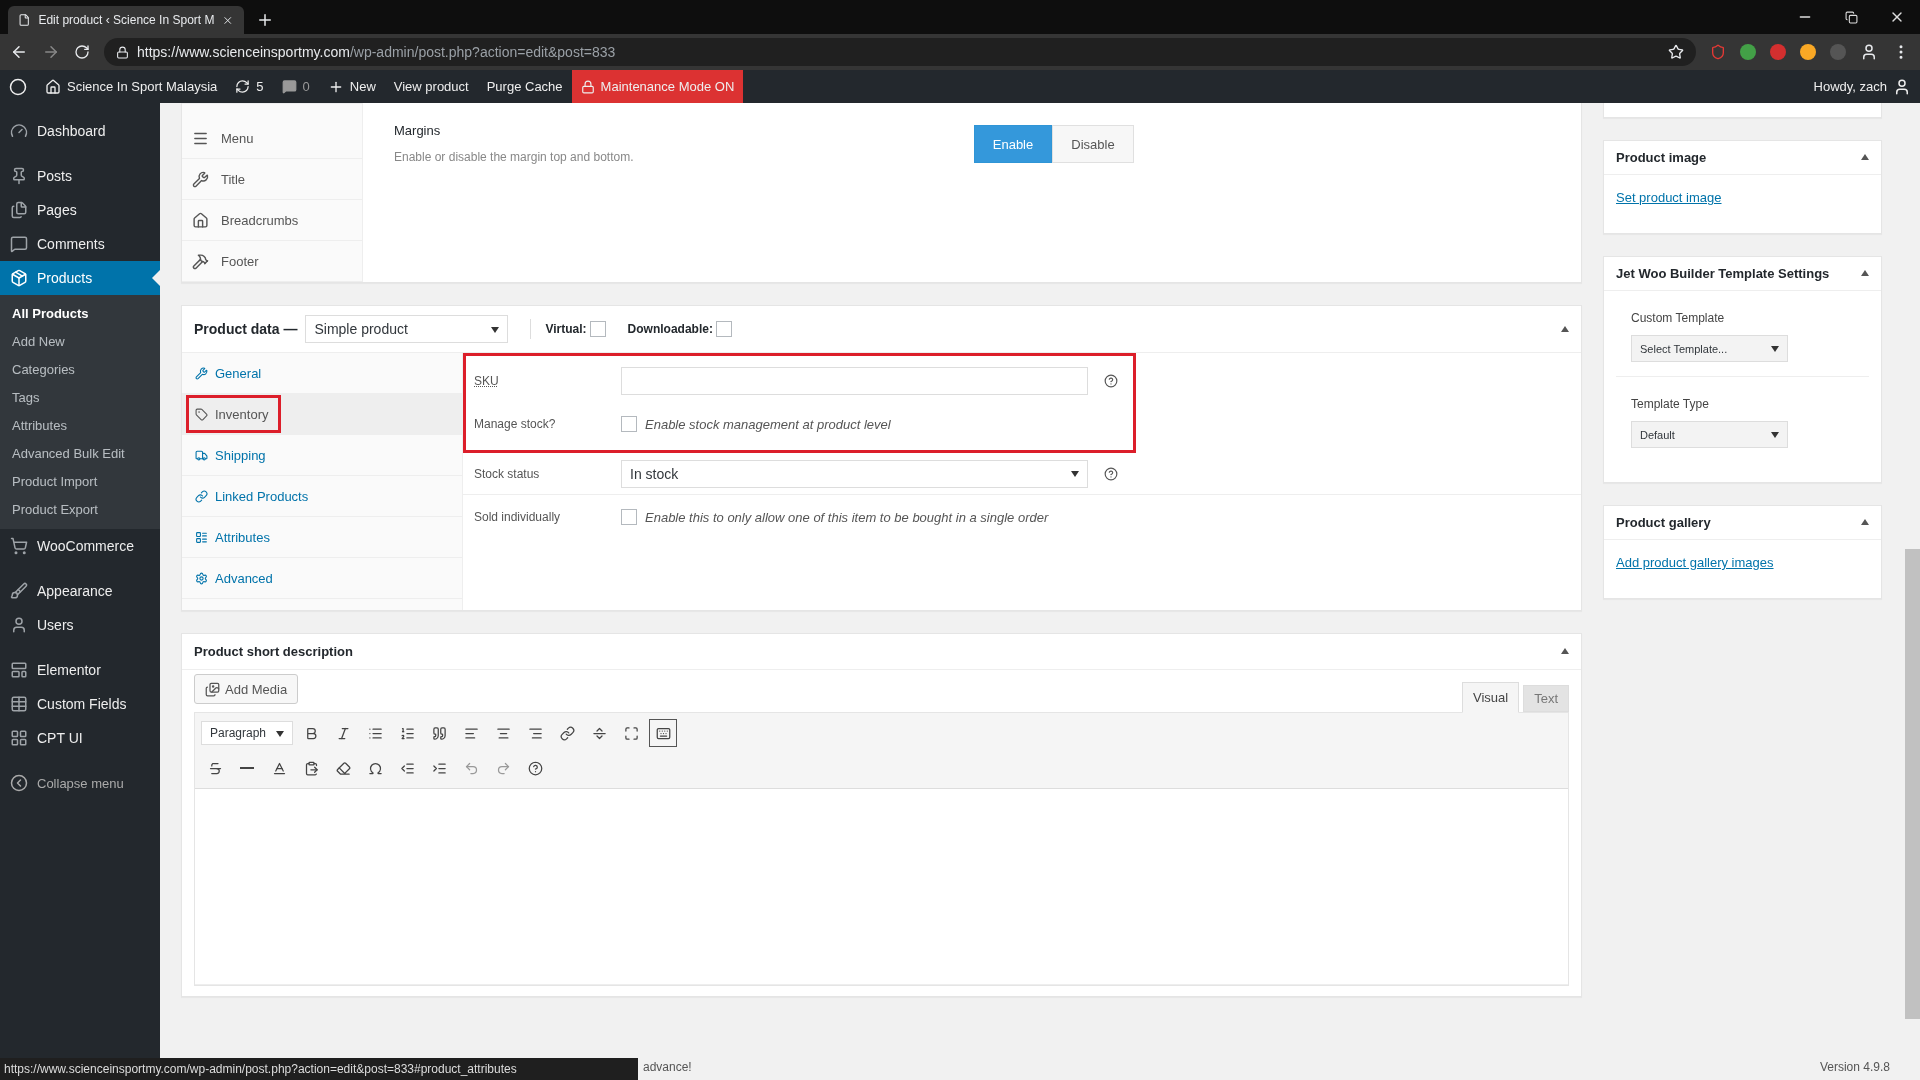 The height and width of the screenshot is (1080, 1920). Describe the element at coordinates (1661, 157) in the screenshot. I see `panel-title: Product image` at that location.